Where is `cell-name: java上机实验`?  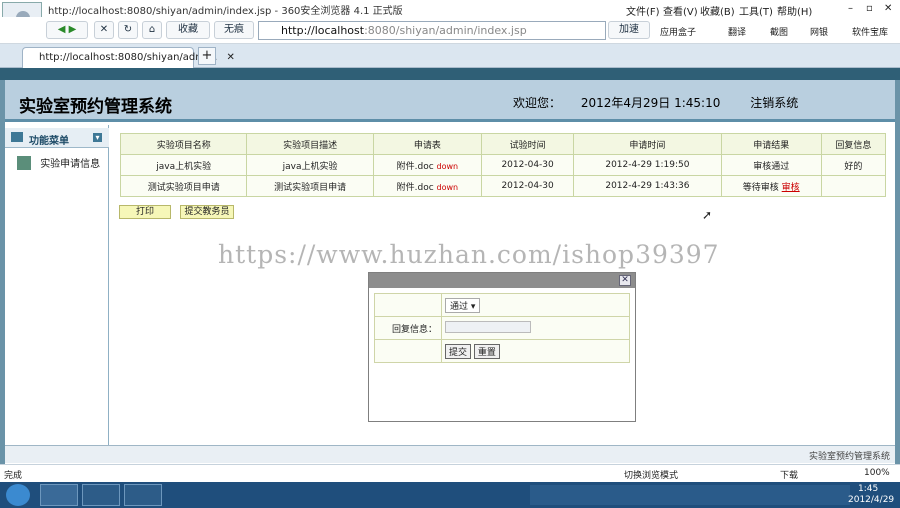
cell-name: java上机实验 is located at coordinates (183, 165).